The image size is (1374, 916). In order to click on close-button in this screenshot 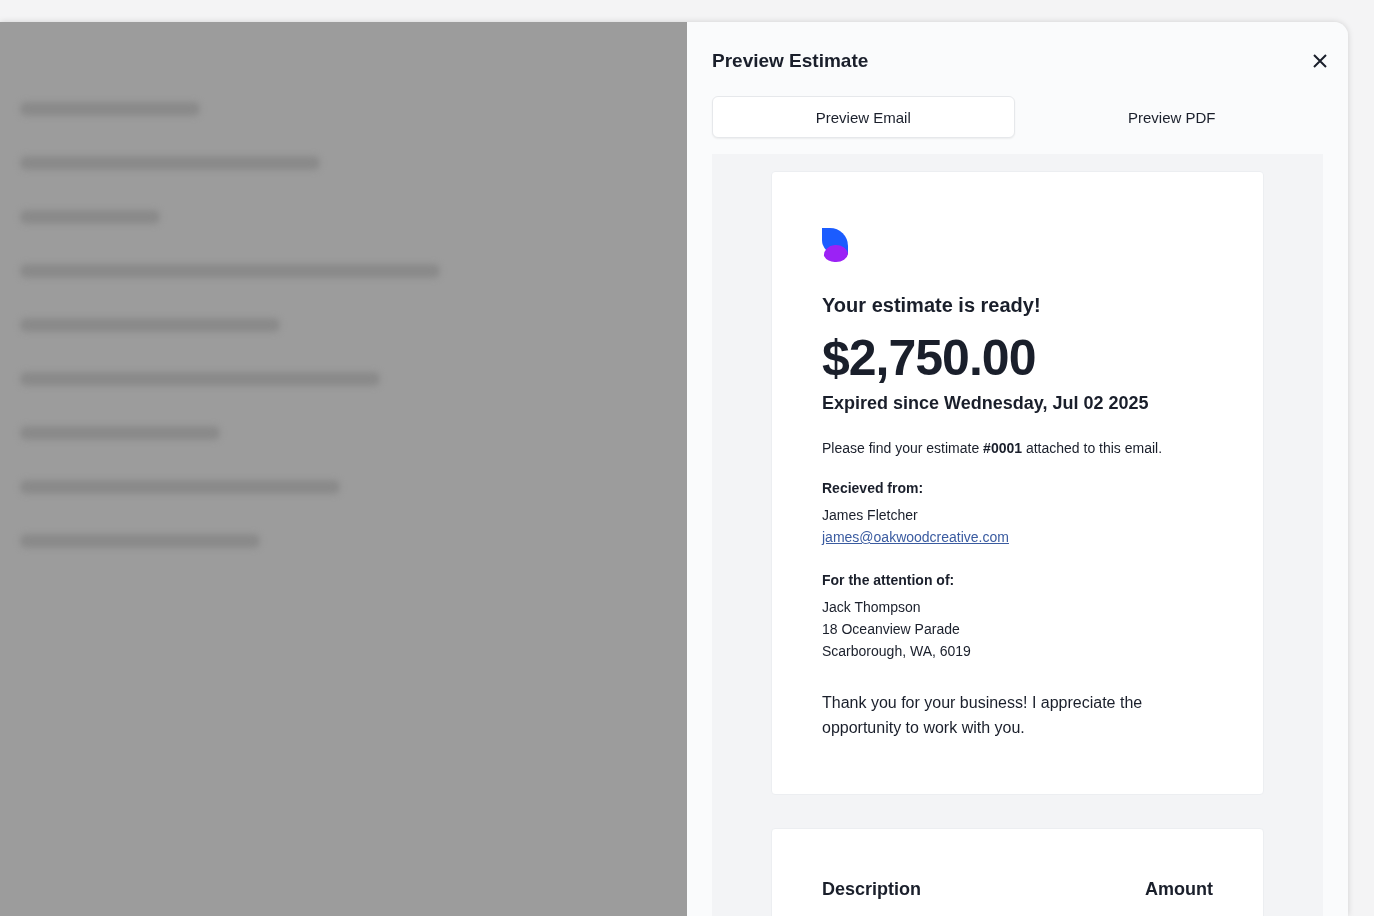, I will do `click(1320, 61)`.